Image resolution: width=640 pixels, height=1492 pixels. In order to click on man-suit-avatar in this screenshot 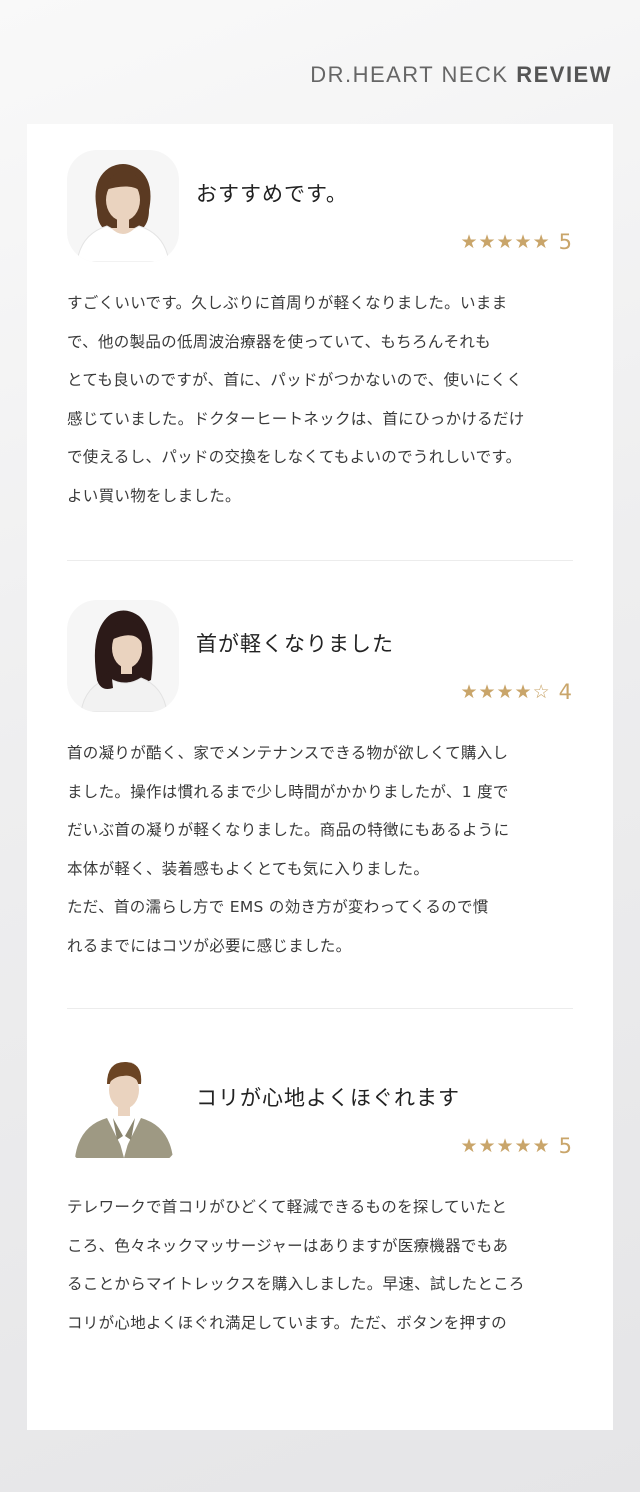, I will do `click(123, 1110)`.